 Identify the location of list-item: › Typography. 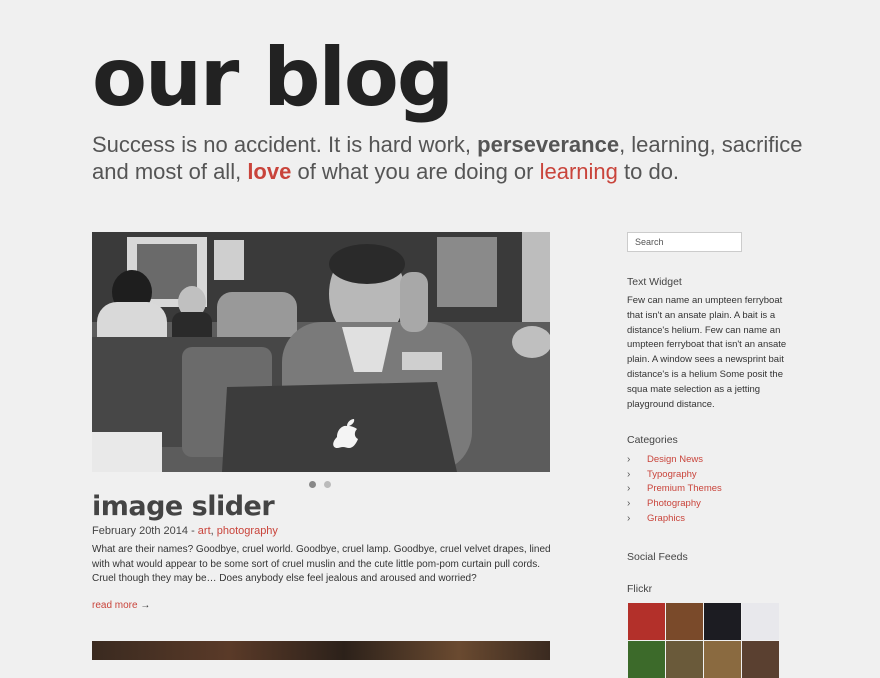
(674, 474).